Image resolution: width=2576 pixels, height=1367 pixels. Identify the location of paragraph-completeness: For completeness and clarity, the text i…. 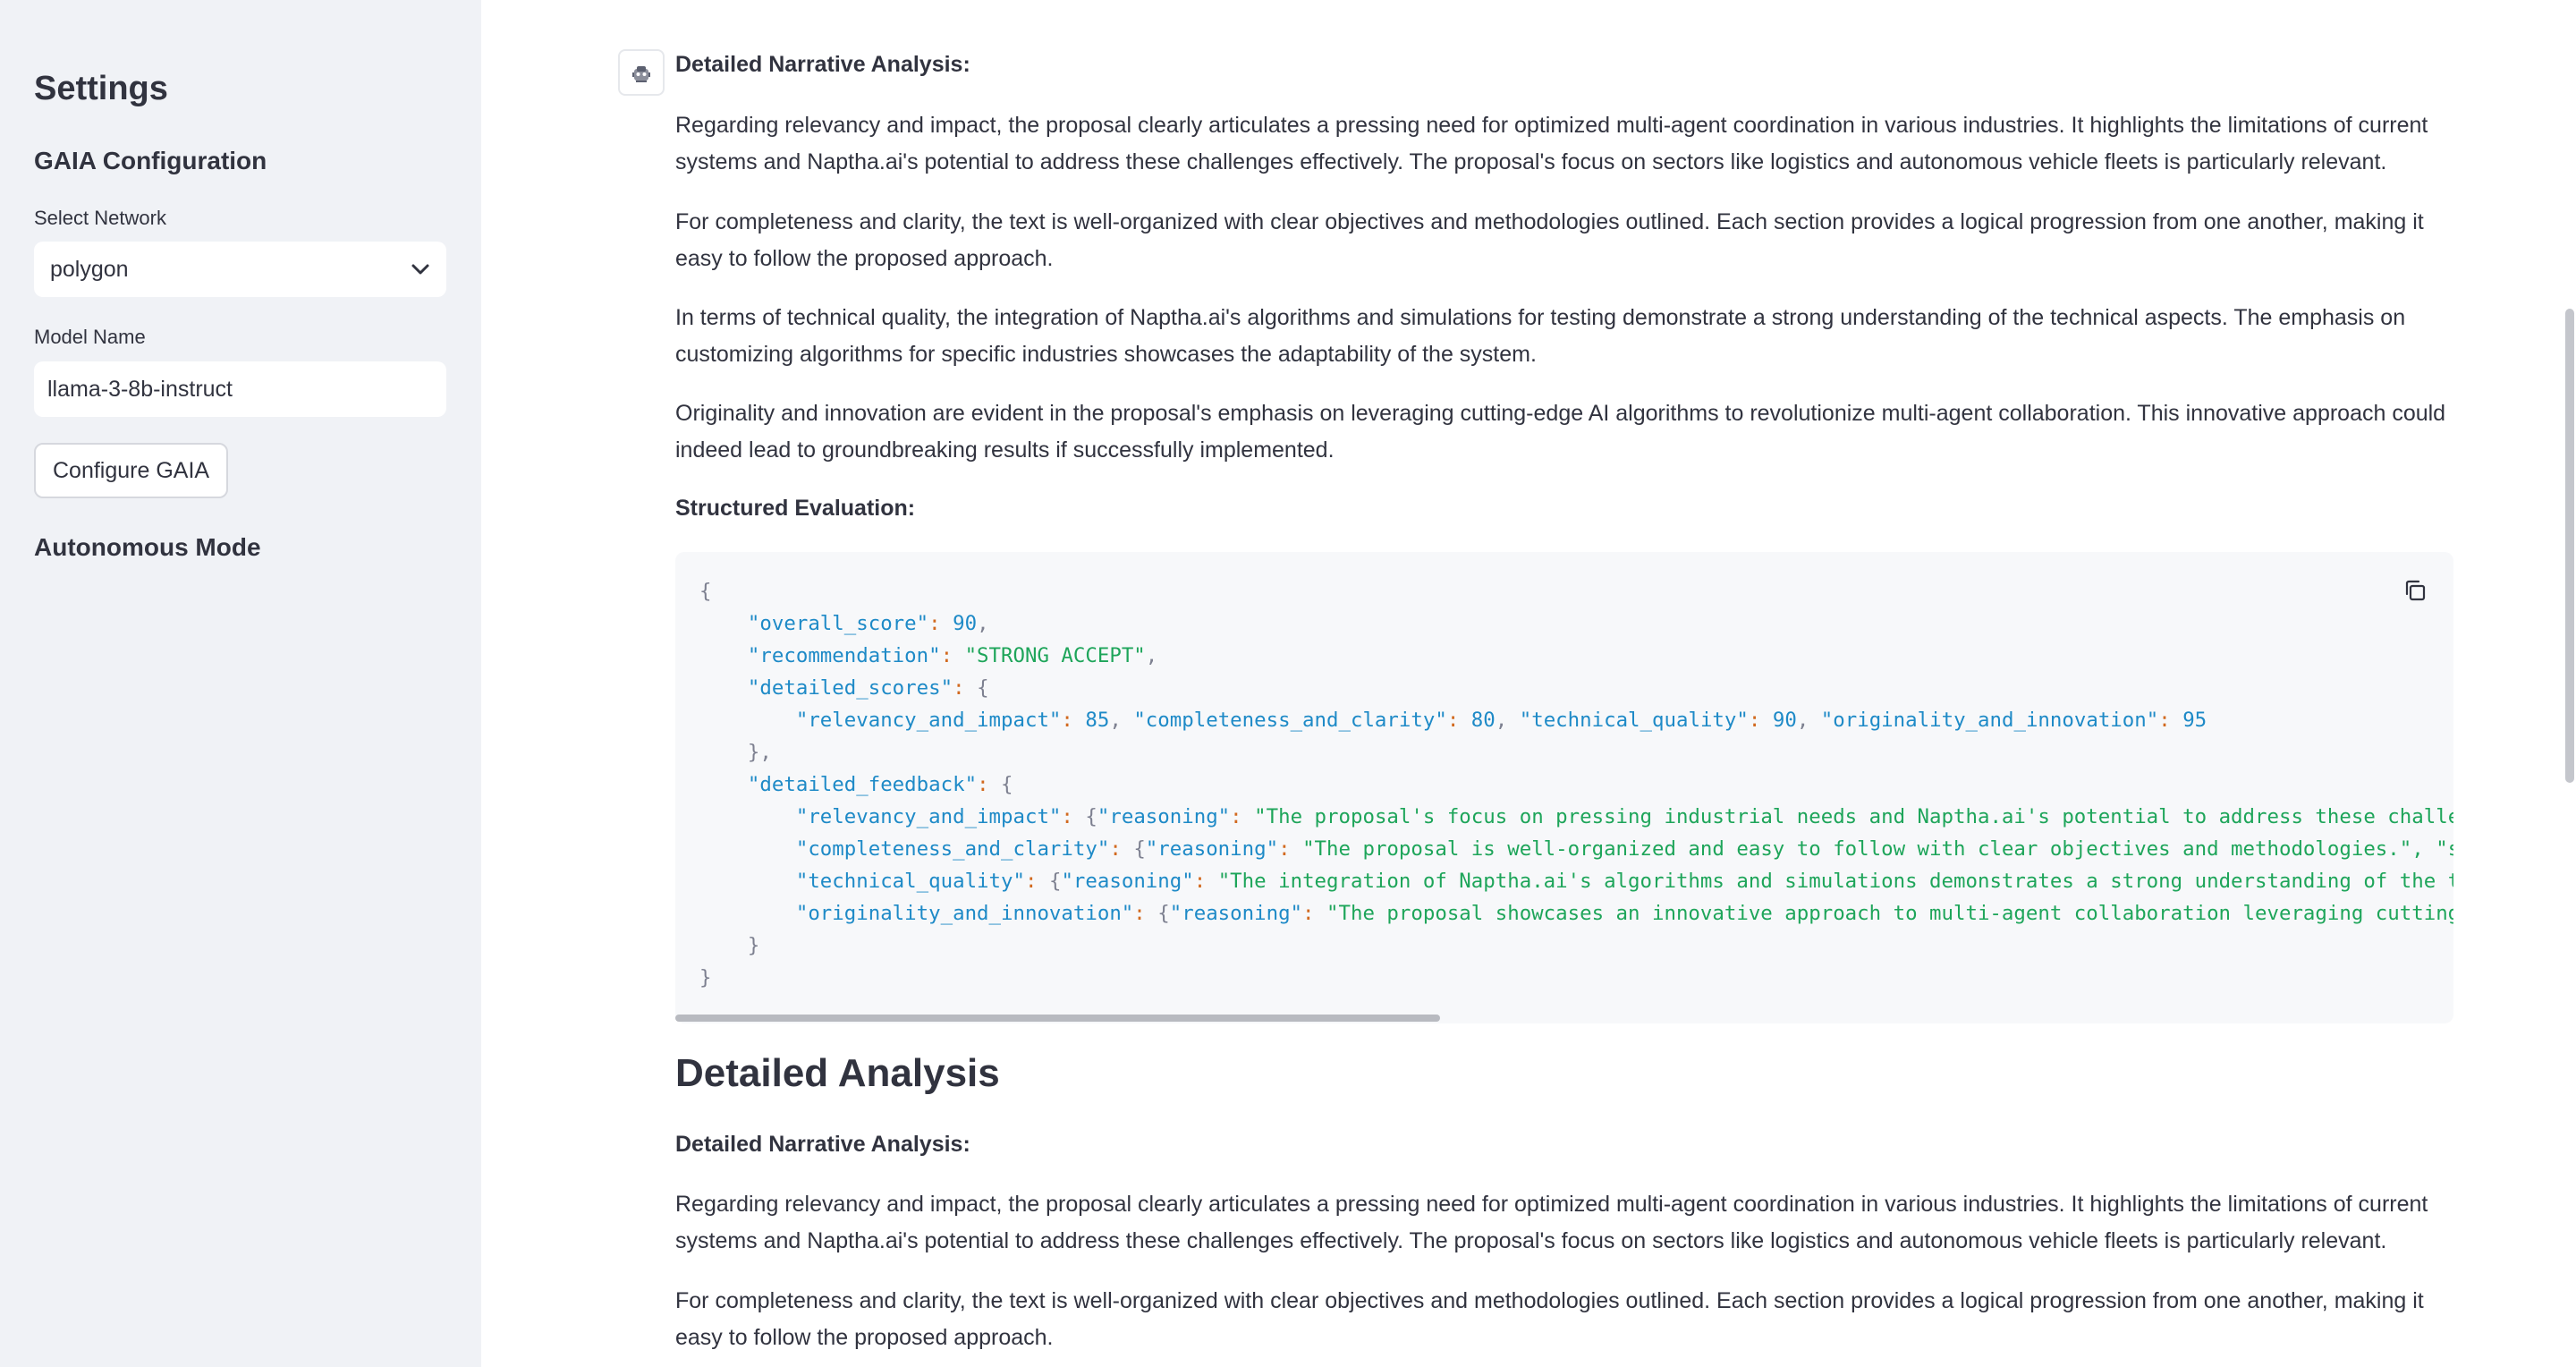
(1549, 240).